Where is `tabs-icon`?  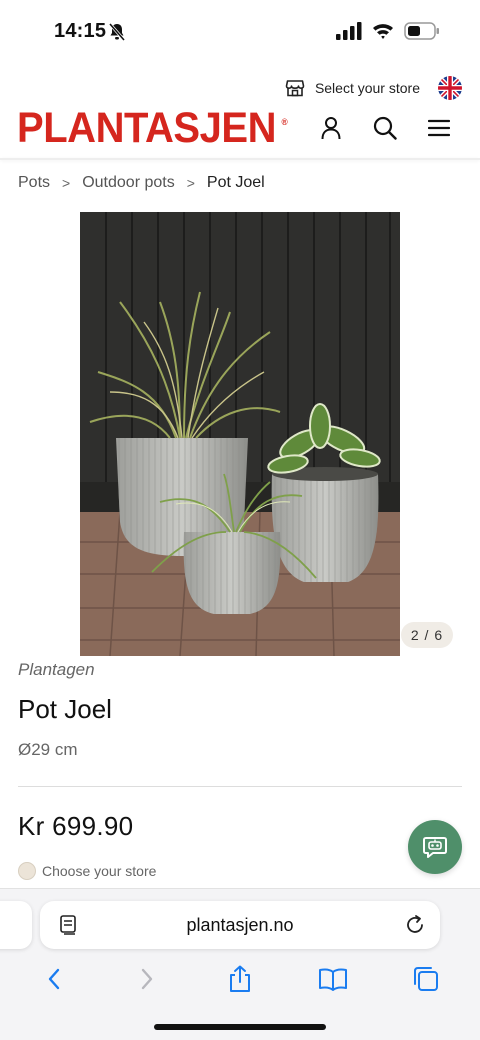
tabs-icon is located at coordinates (425, 979).